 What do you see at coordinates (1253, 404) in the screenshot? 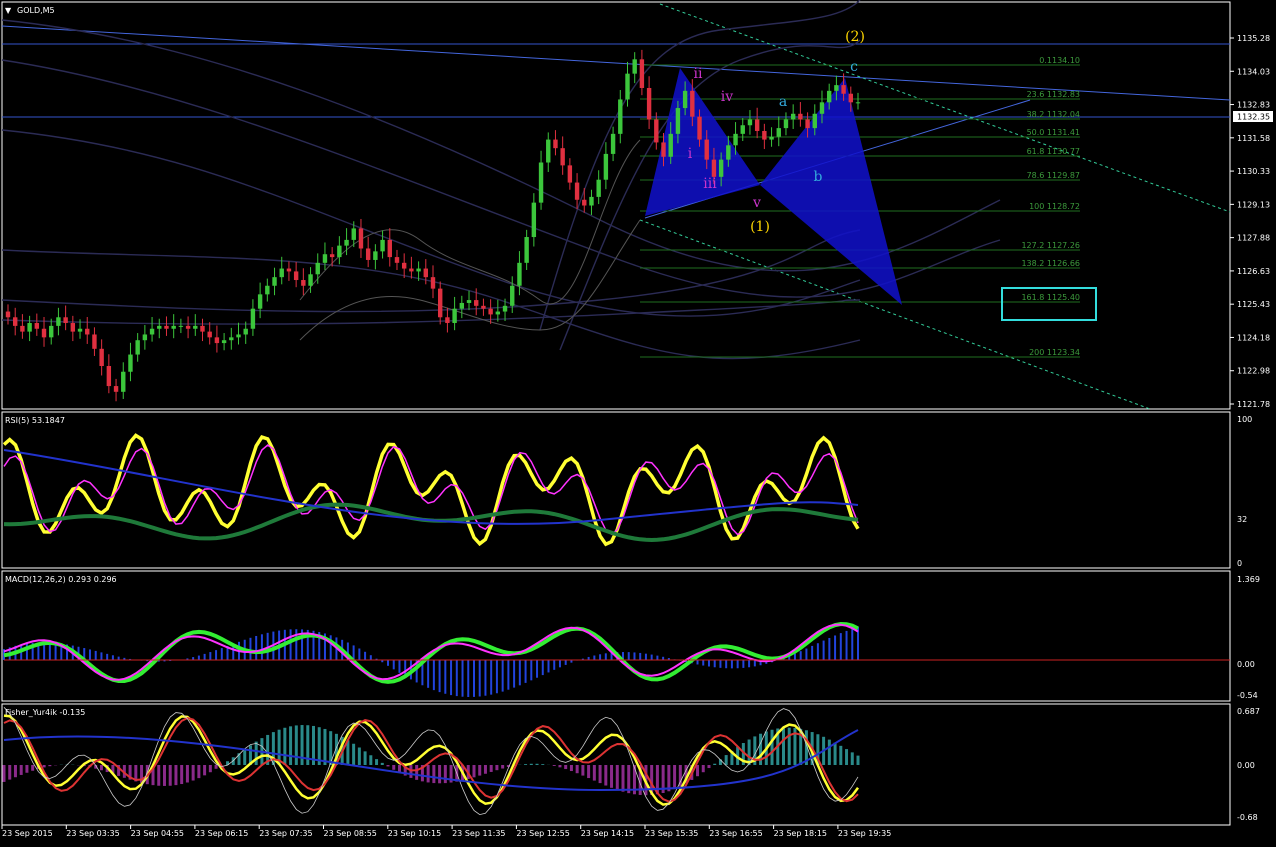
I see `price-tick-label: 1121.78` at bounding box center [1253, 404].